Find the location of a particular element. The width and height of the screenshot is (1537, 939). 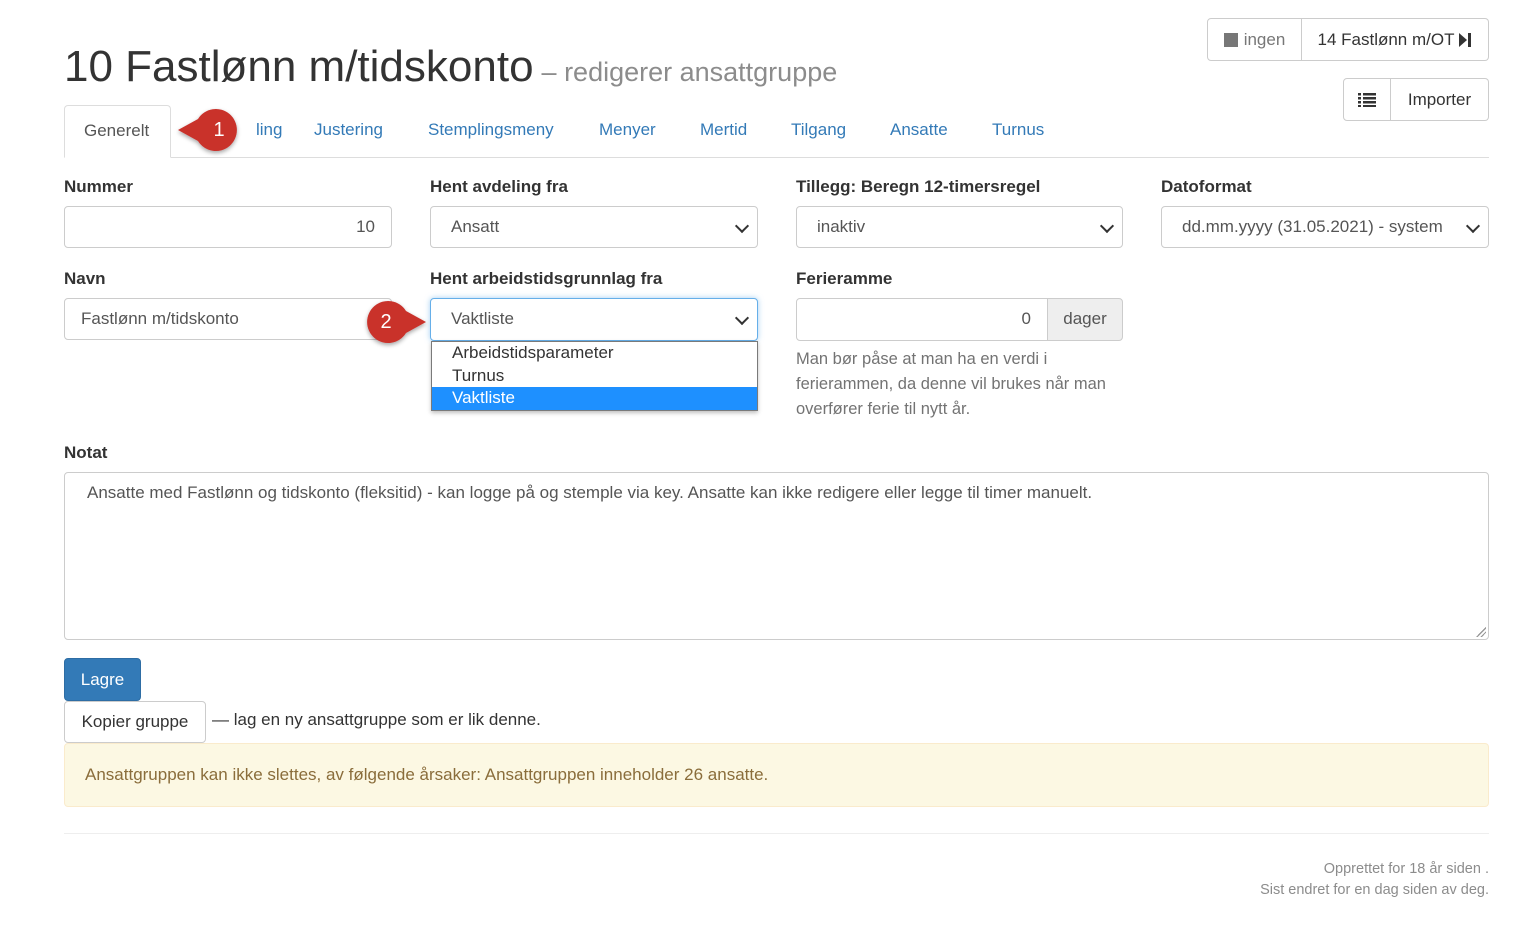

callout-marker-2: 2 is located at coordinates (394, 322).